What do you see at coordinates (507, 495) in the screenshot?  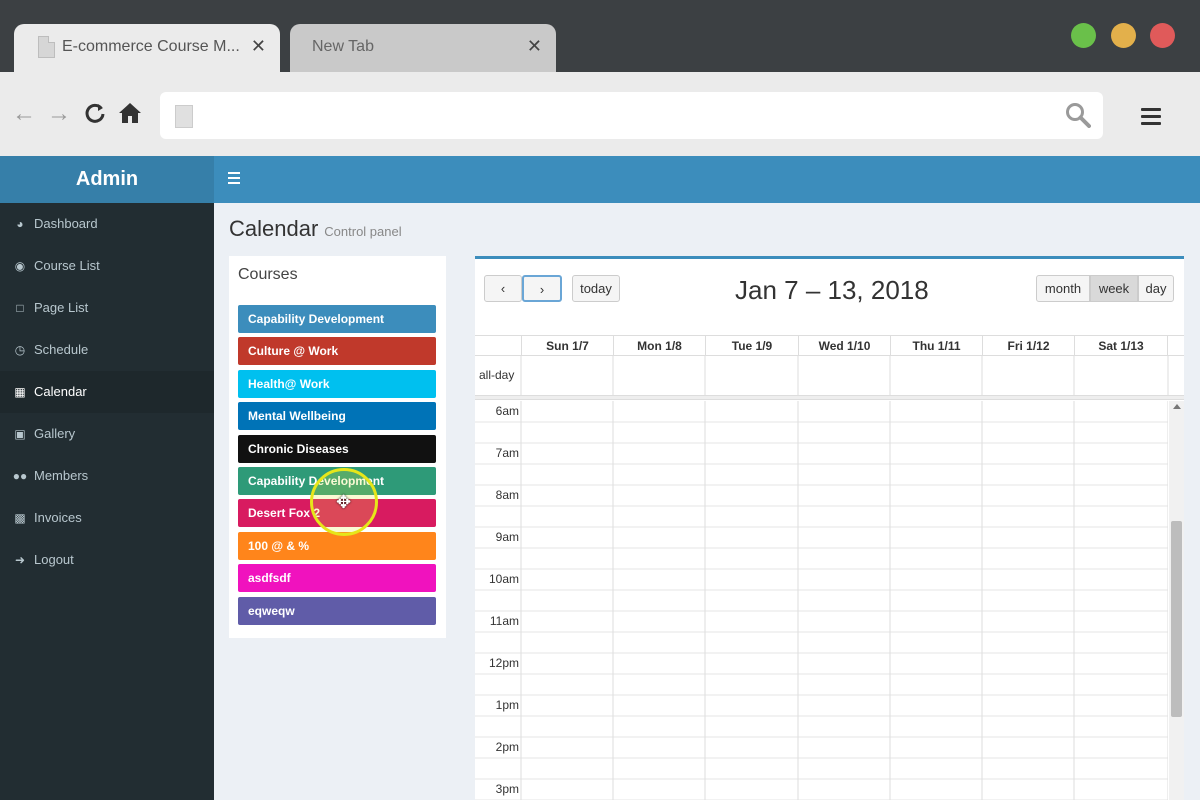 I see `time-label: 8am` at bounding box center [507, 495].